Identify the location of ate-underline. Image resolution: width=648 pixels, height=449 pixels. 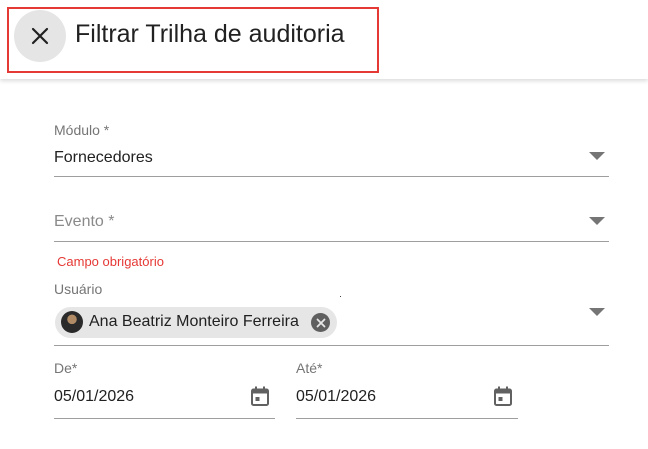
(407, 418).